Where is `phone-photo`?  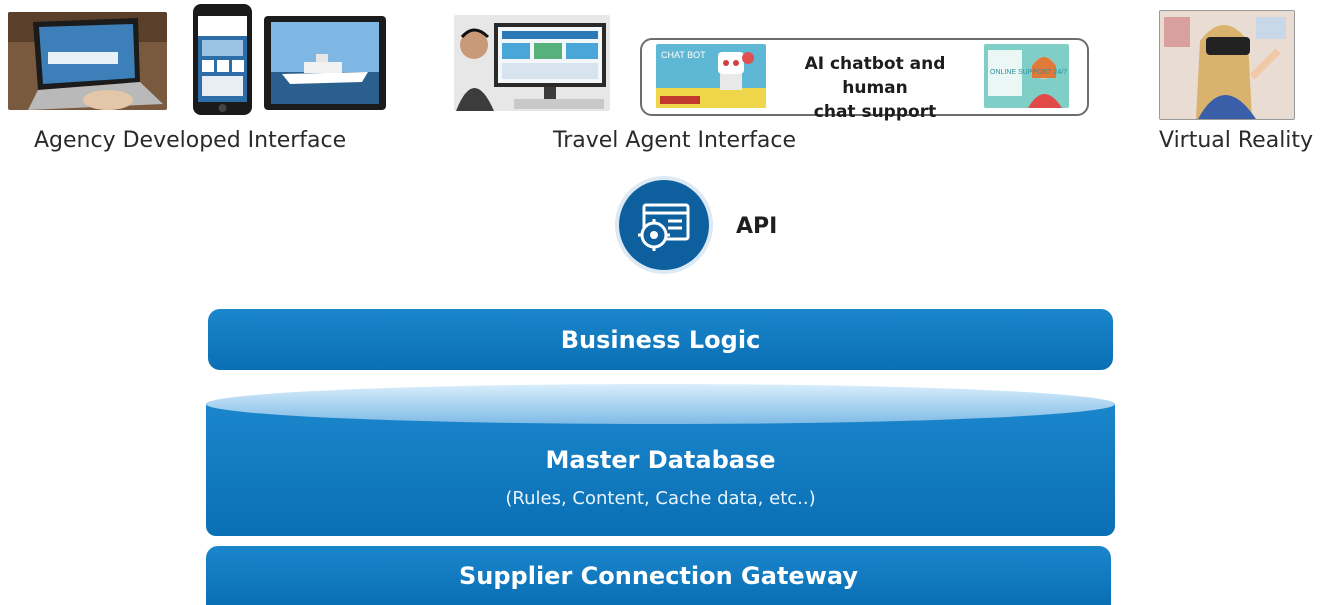 phone-photo is located at coordinates (222, 59).